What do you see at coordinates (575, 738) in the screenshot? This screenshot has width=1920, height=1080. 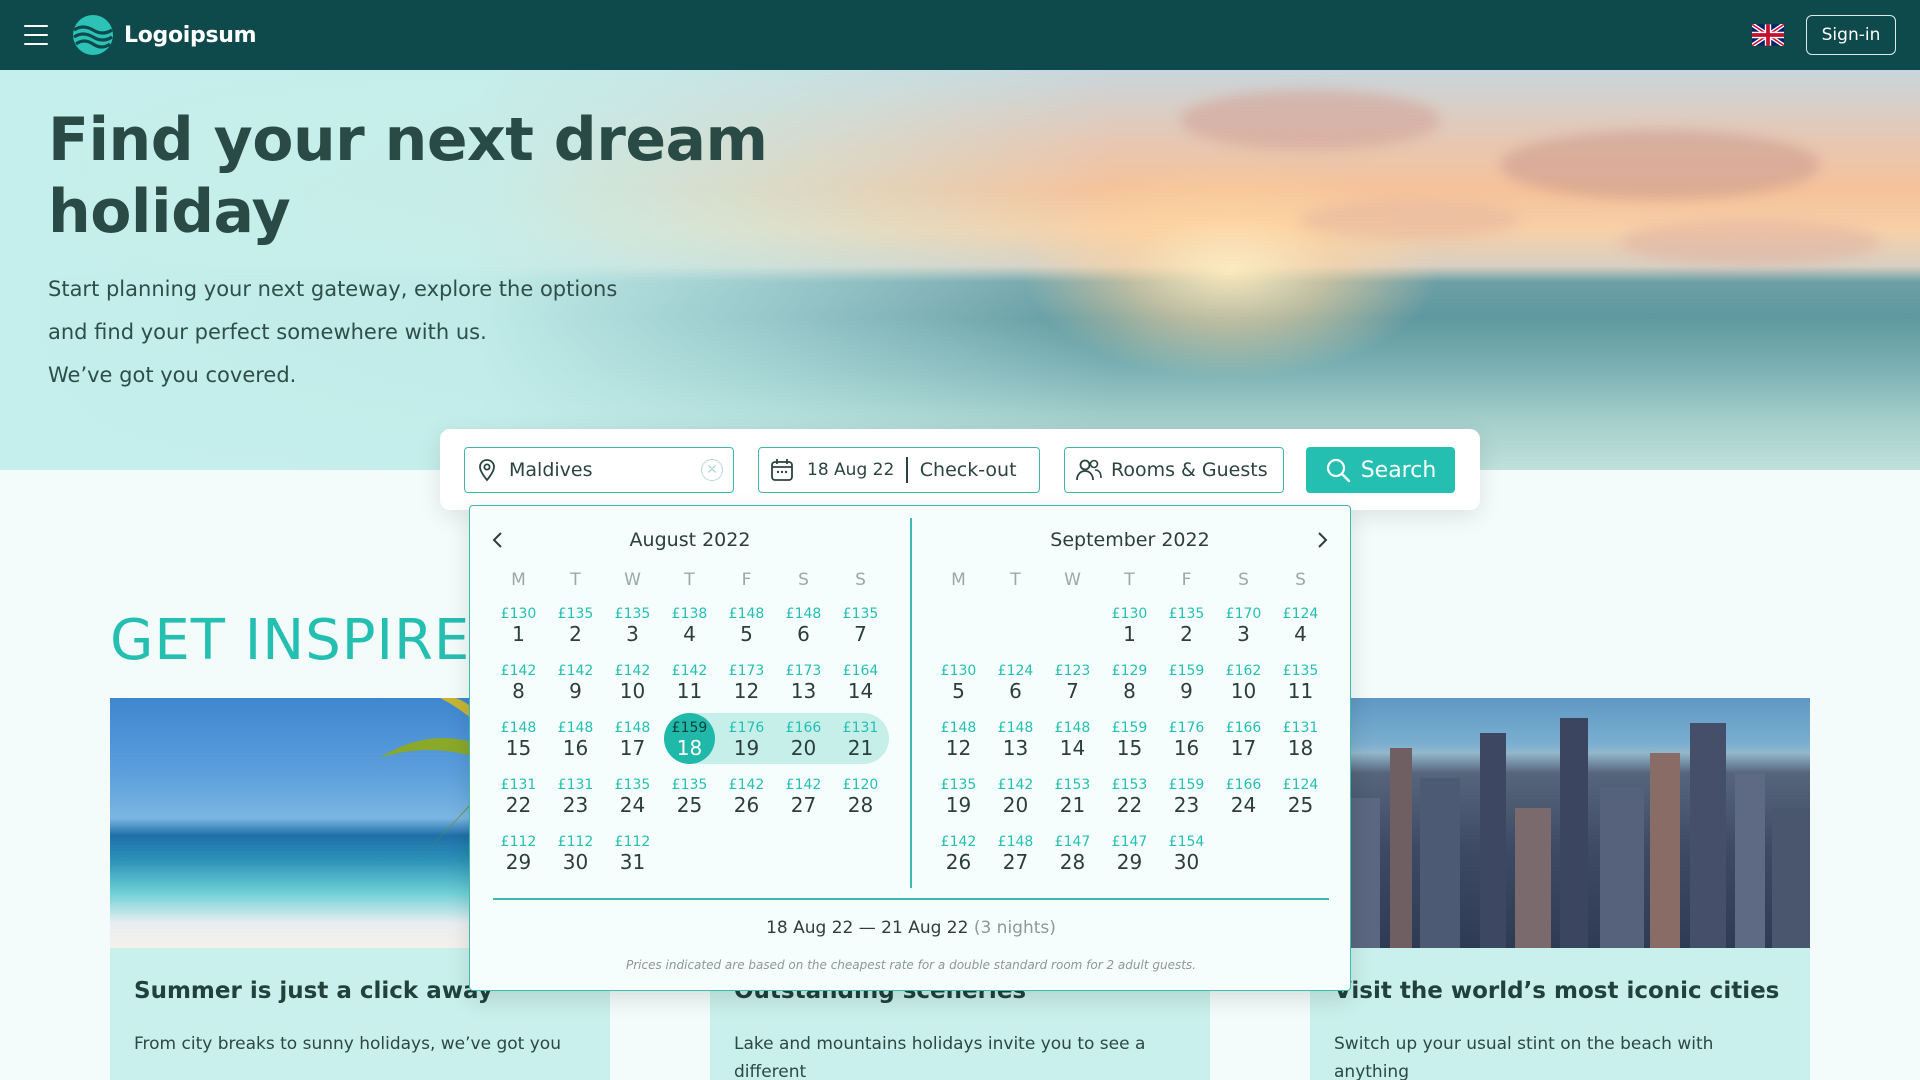 I see `calendar-day: £148 16` at bounding box center [575, 738].